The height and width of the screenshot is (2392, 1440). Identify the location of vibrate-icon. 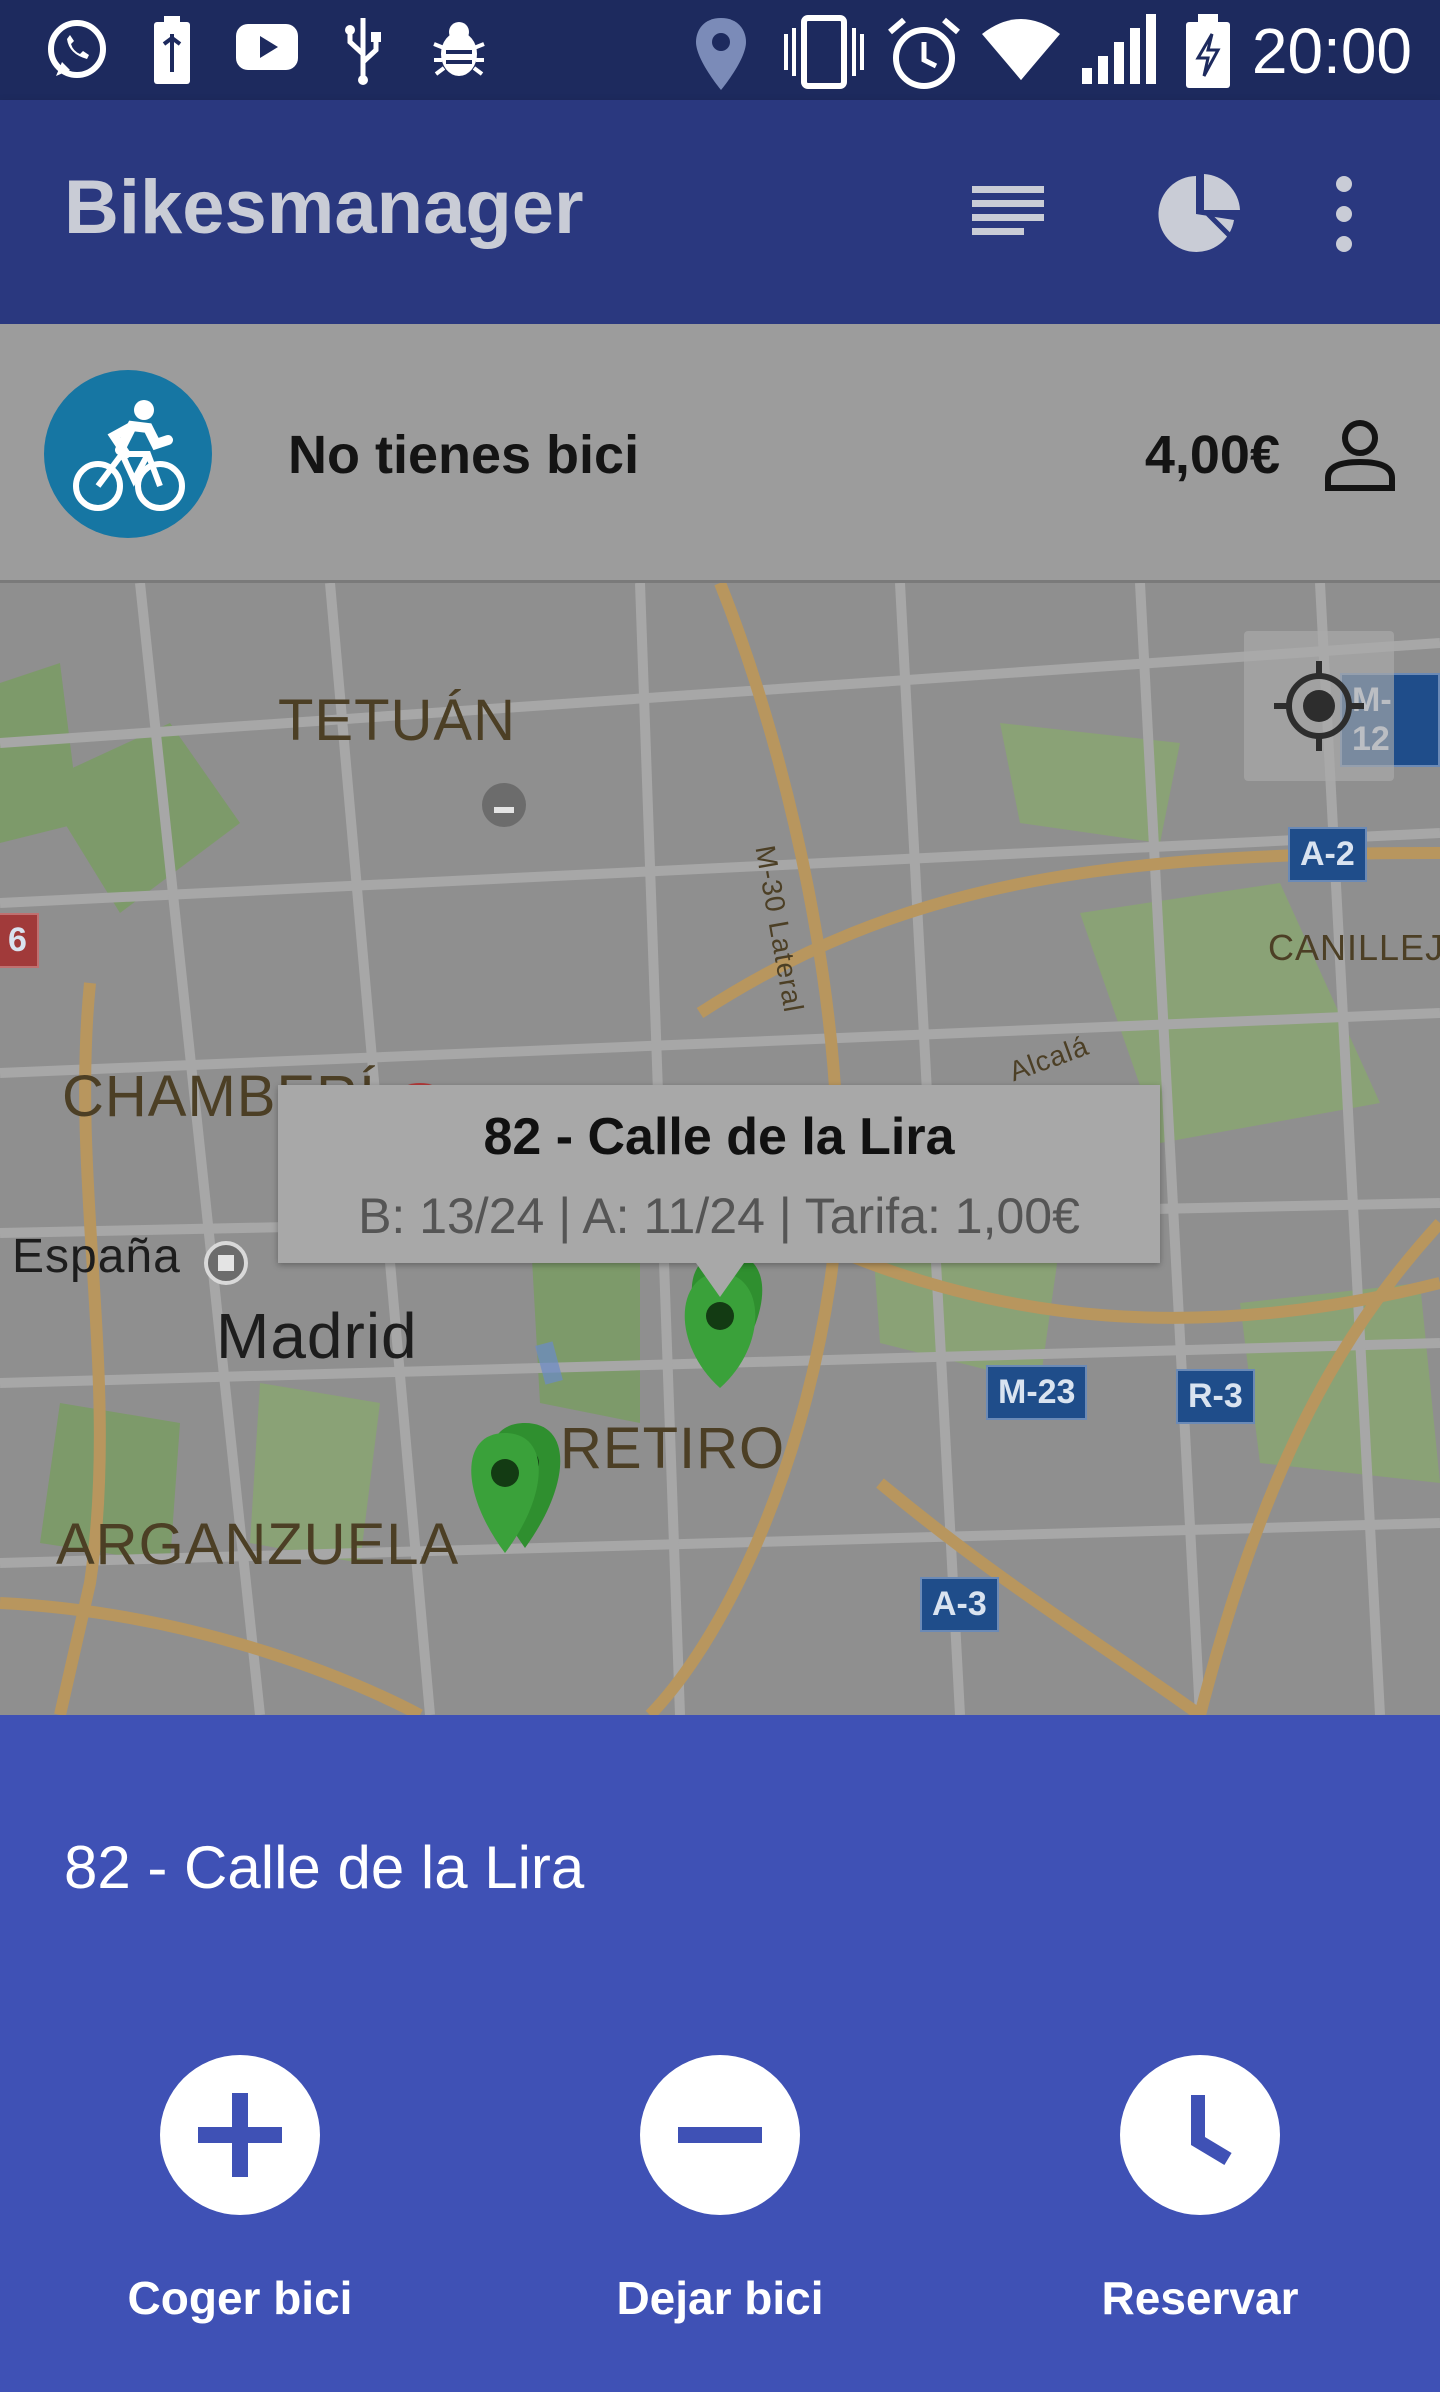
(824, 52).